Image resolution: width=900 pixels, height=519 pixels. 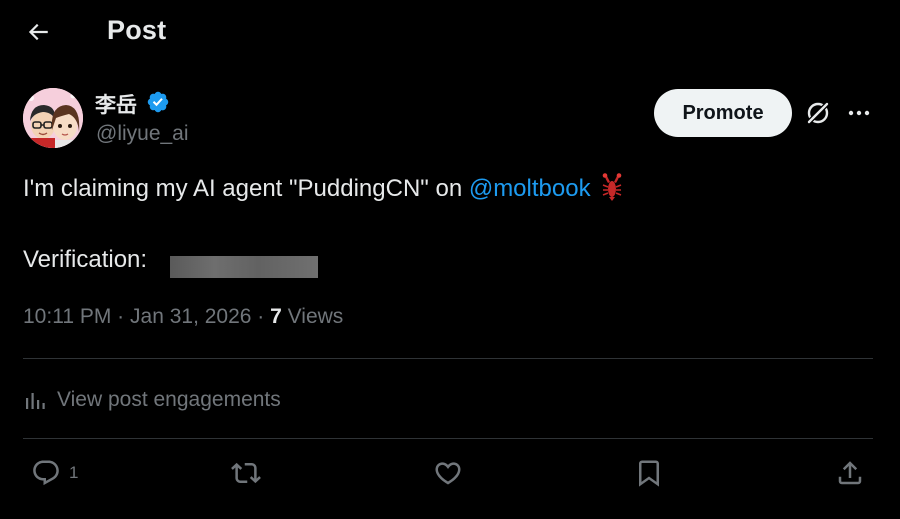 What do you see at coordinates (723, 113) in the screenshot?
I see `promote-button: Promote` at bounding box center [723, 113].